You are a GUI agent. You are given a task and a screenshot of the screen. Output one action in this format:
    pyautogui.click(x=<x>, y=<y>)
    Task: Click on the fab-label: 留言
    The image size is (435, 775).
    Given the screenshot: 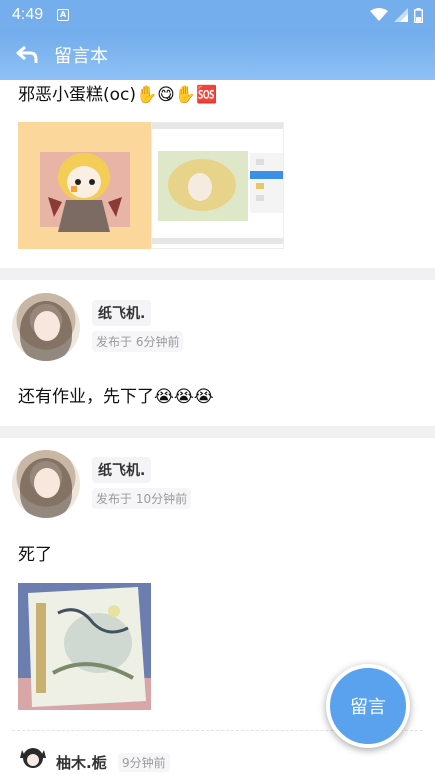 What is the action you would take?
    pyautogui.click(x=368, y=707)
    